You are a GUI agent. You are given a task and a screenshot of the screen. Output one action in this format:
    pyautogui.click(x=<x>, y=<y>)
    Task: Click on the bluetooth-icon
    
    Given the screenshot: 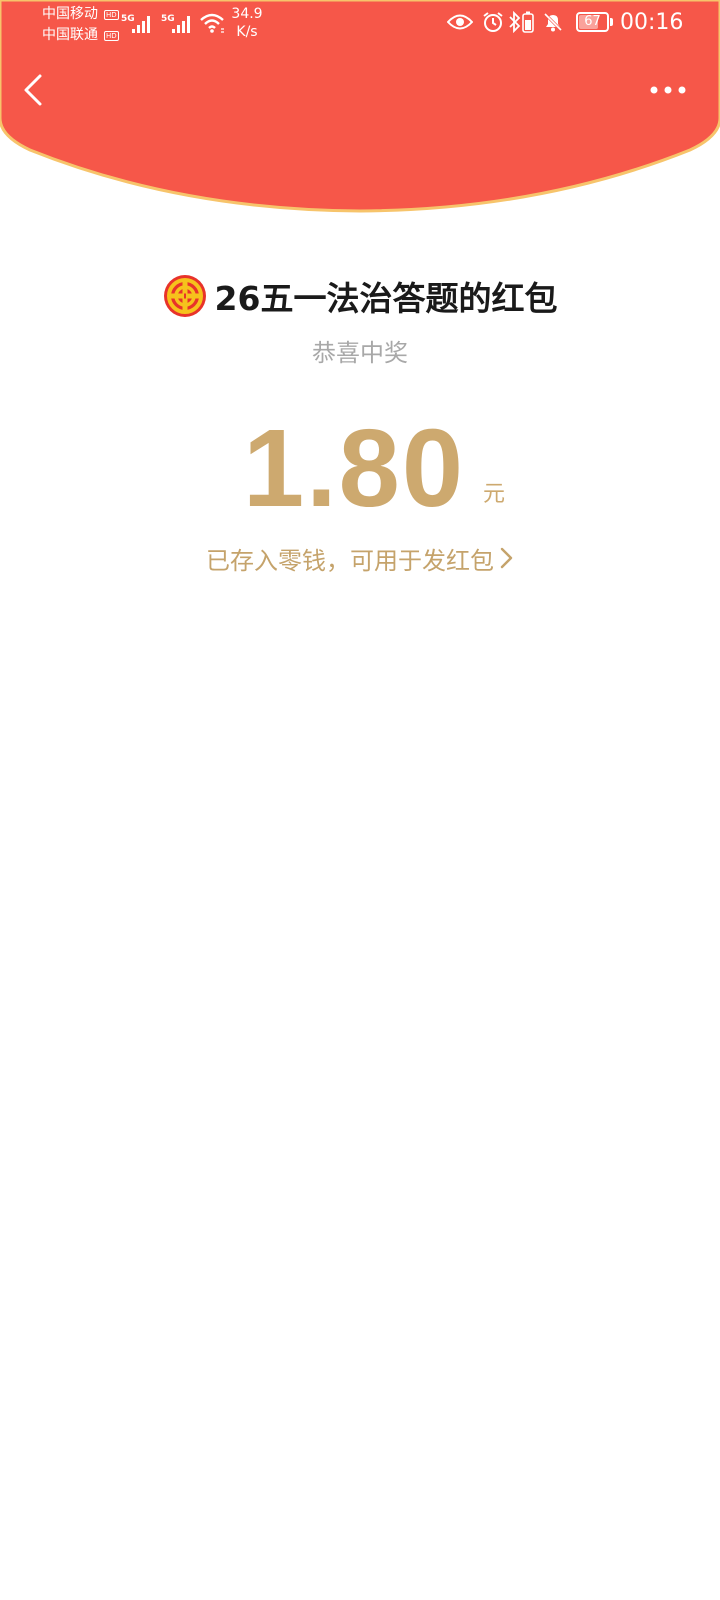 What is the action you would take?
    pyautogui.click(x=515, y=22)
    